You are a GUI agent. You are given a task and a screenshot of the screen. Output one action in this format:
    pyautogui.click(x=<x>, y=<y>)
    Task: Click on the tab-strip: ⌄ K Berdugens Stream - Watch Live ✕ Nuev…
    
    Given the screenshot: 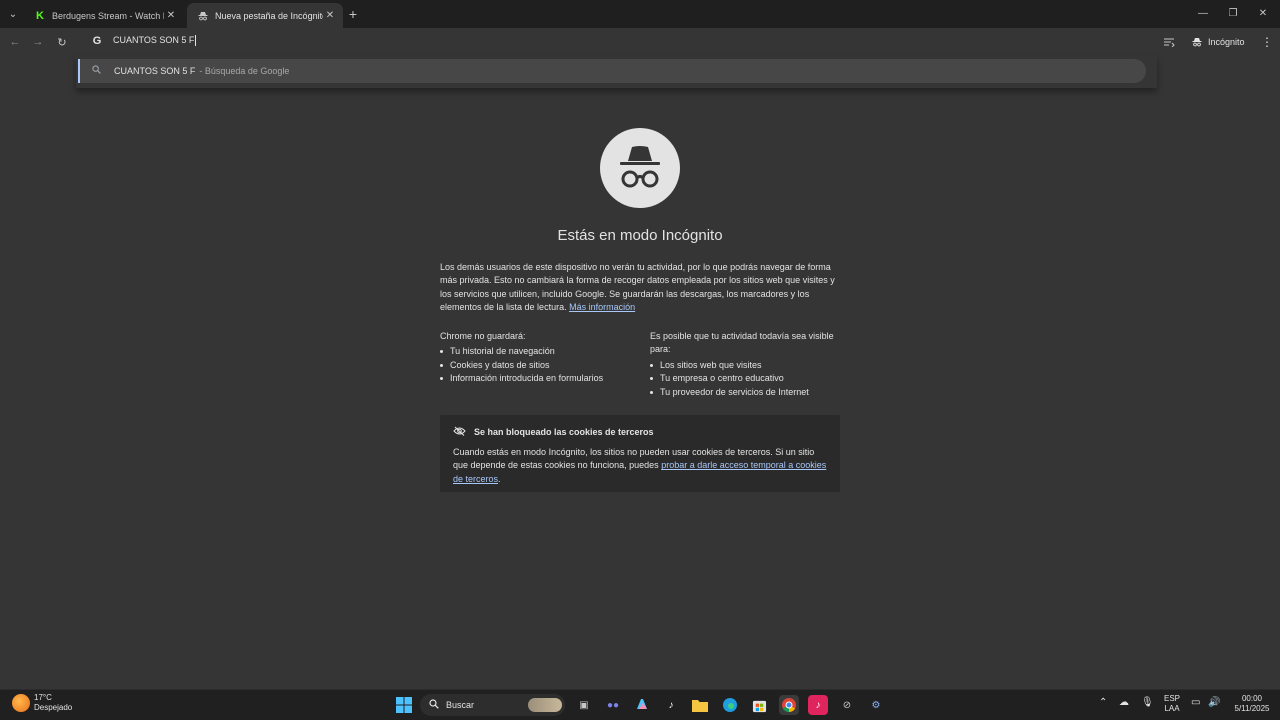 What is the action you would take?
    pyautogui.click(x=640, y=14)
    